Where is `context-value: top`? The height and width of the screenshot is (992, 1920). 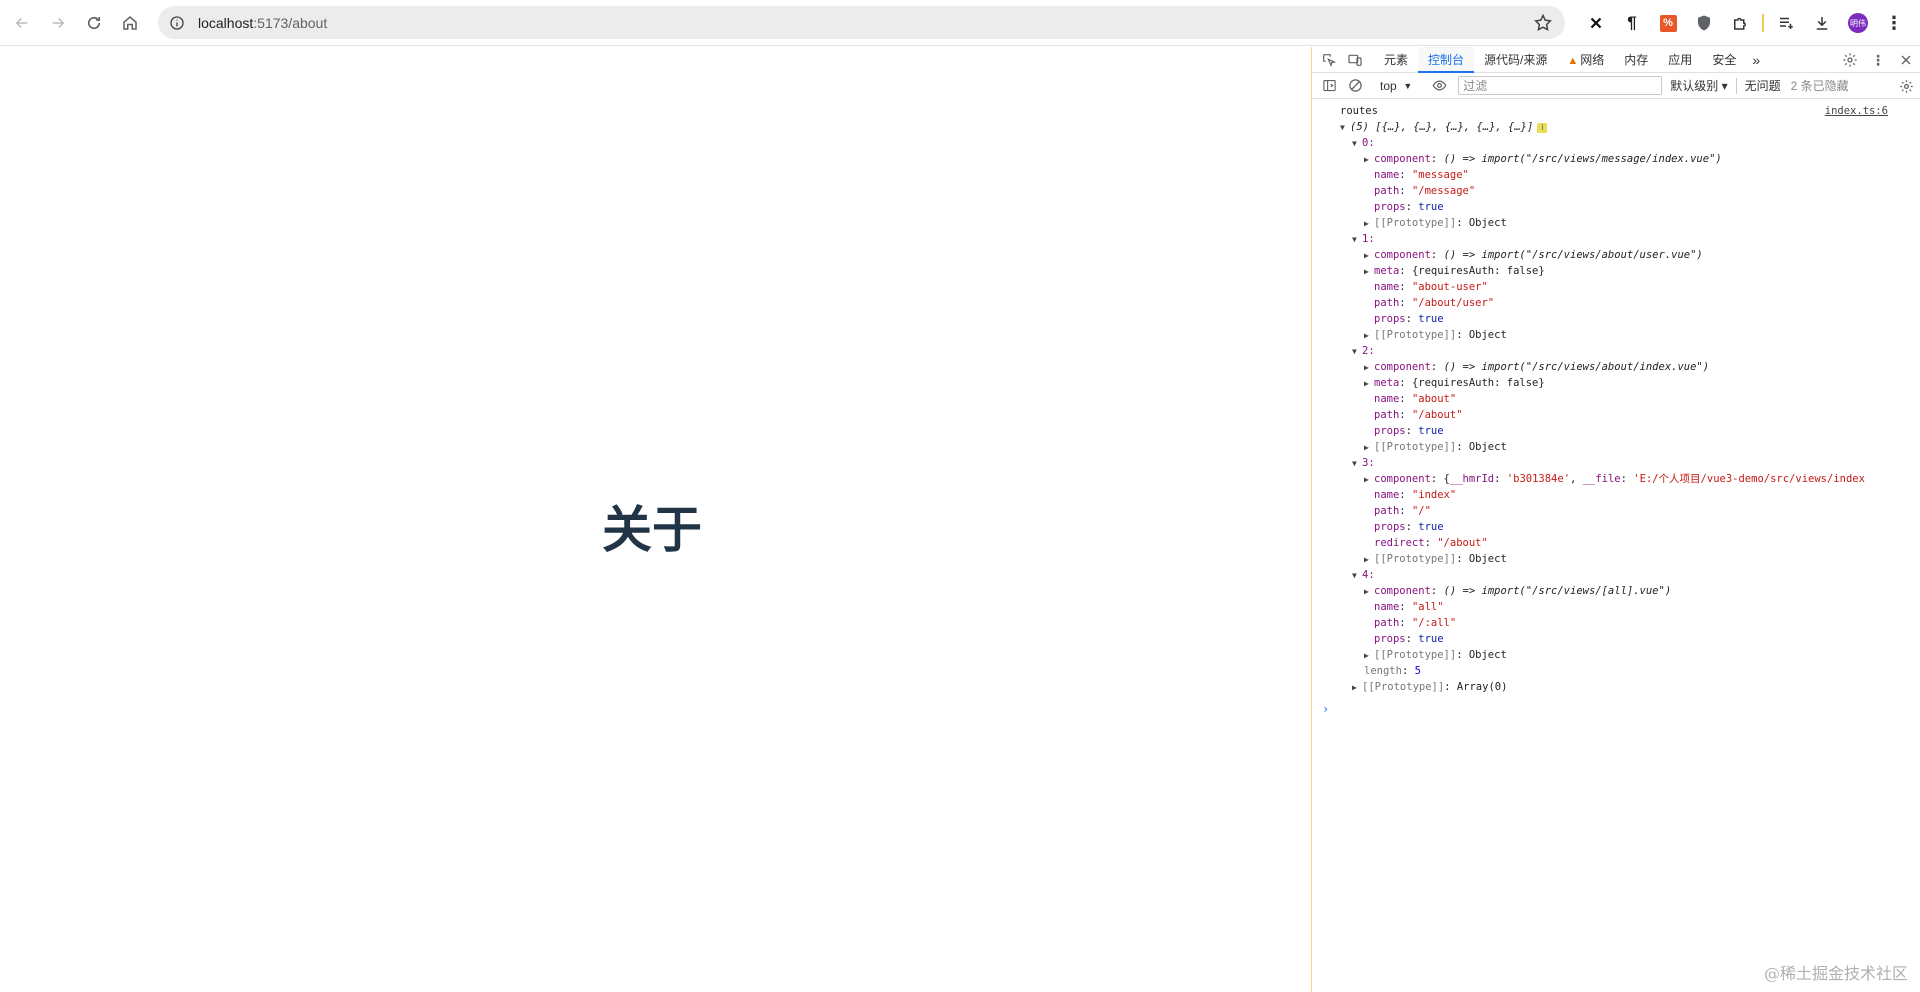
context-value: top is located at coordinates (1388, 85).